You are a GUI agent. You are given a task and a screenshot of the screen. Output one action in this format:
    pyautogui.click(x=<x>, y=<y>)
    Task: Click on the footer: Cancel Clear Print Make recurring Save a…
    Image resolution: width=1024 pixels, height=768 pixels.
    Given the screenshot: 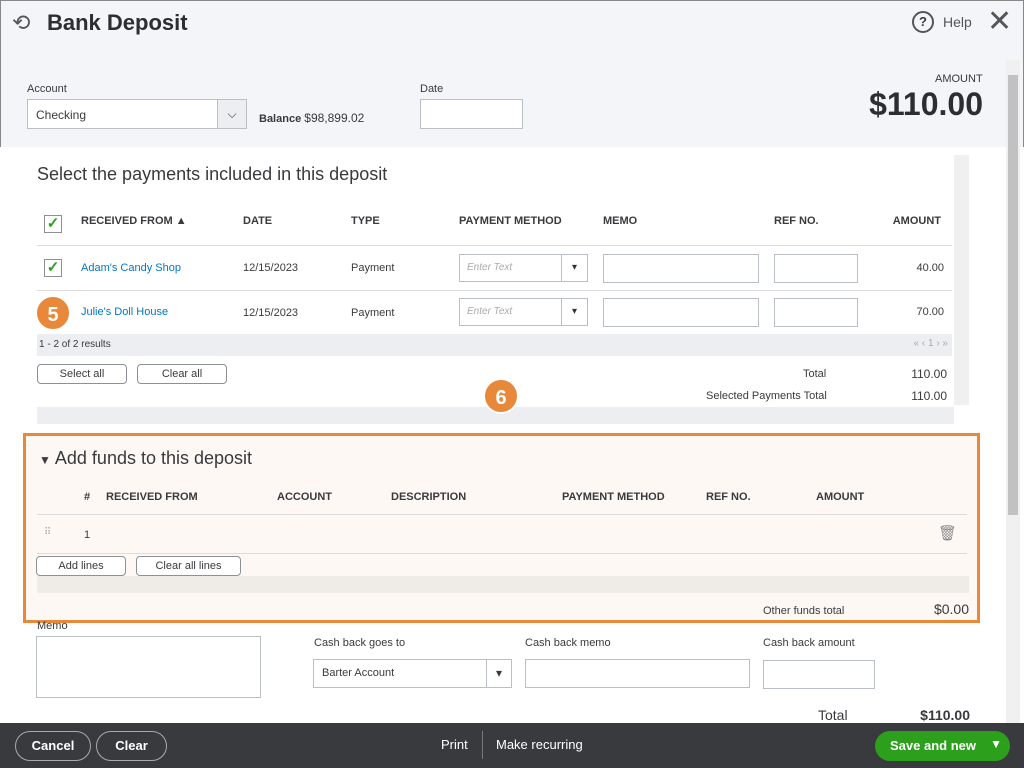 What is the action you would take?
    pyautogui.click(x=512, y=745)
    